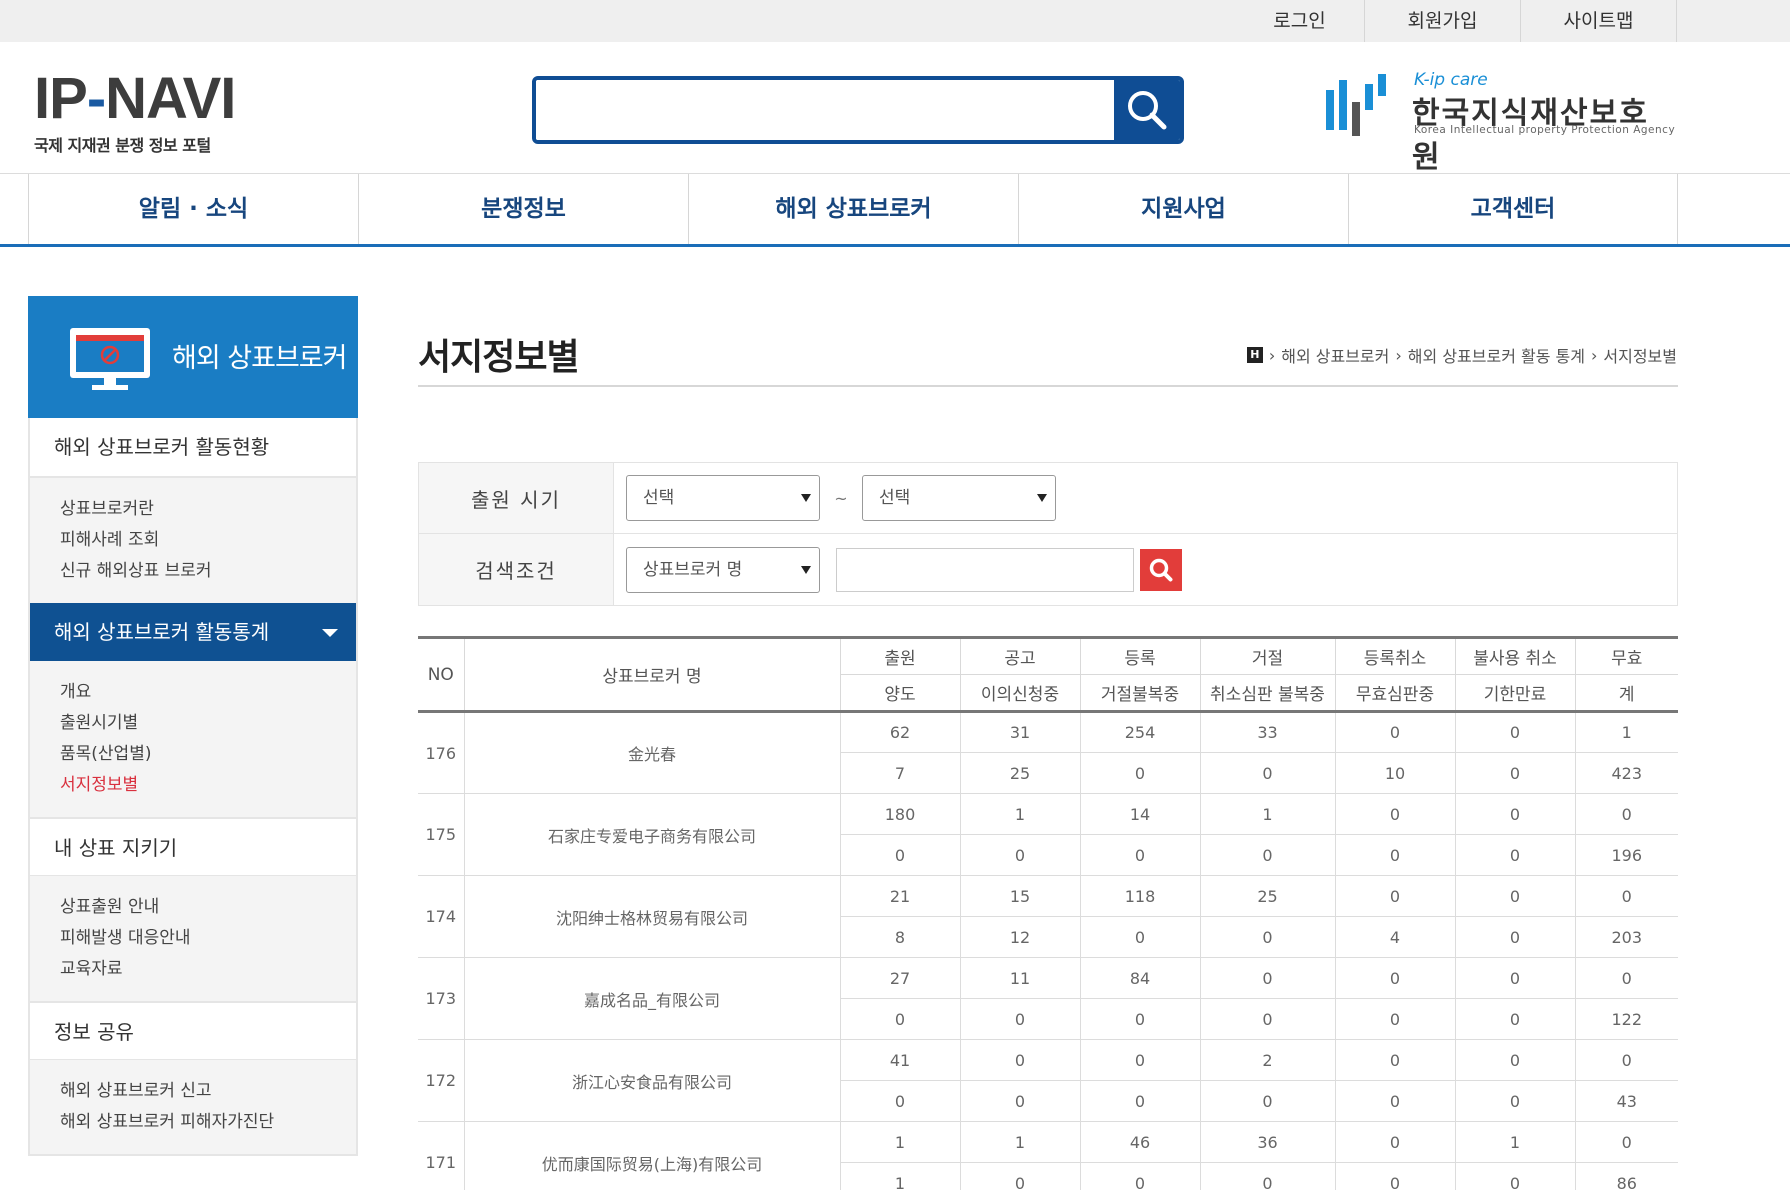 This screenshot has height=1190, width=1790. What do you see at coordinates (96, 98) in the screenshot?
I see `logo-slash: -` at bounding box center [96, 98].